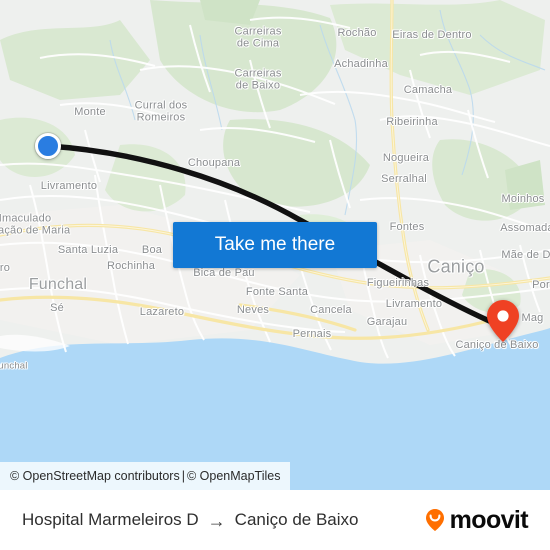  What do you see at coordinates (489, 519) in the screenshot?
I see `moovit-wordmark: moovit` at bounding box center [489, 519].